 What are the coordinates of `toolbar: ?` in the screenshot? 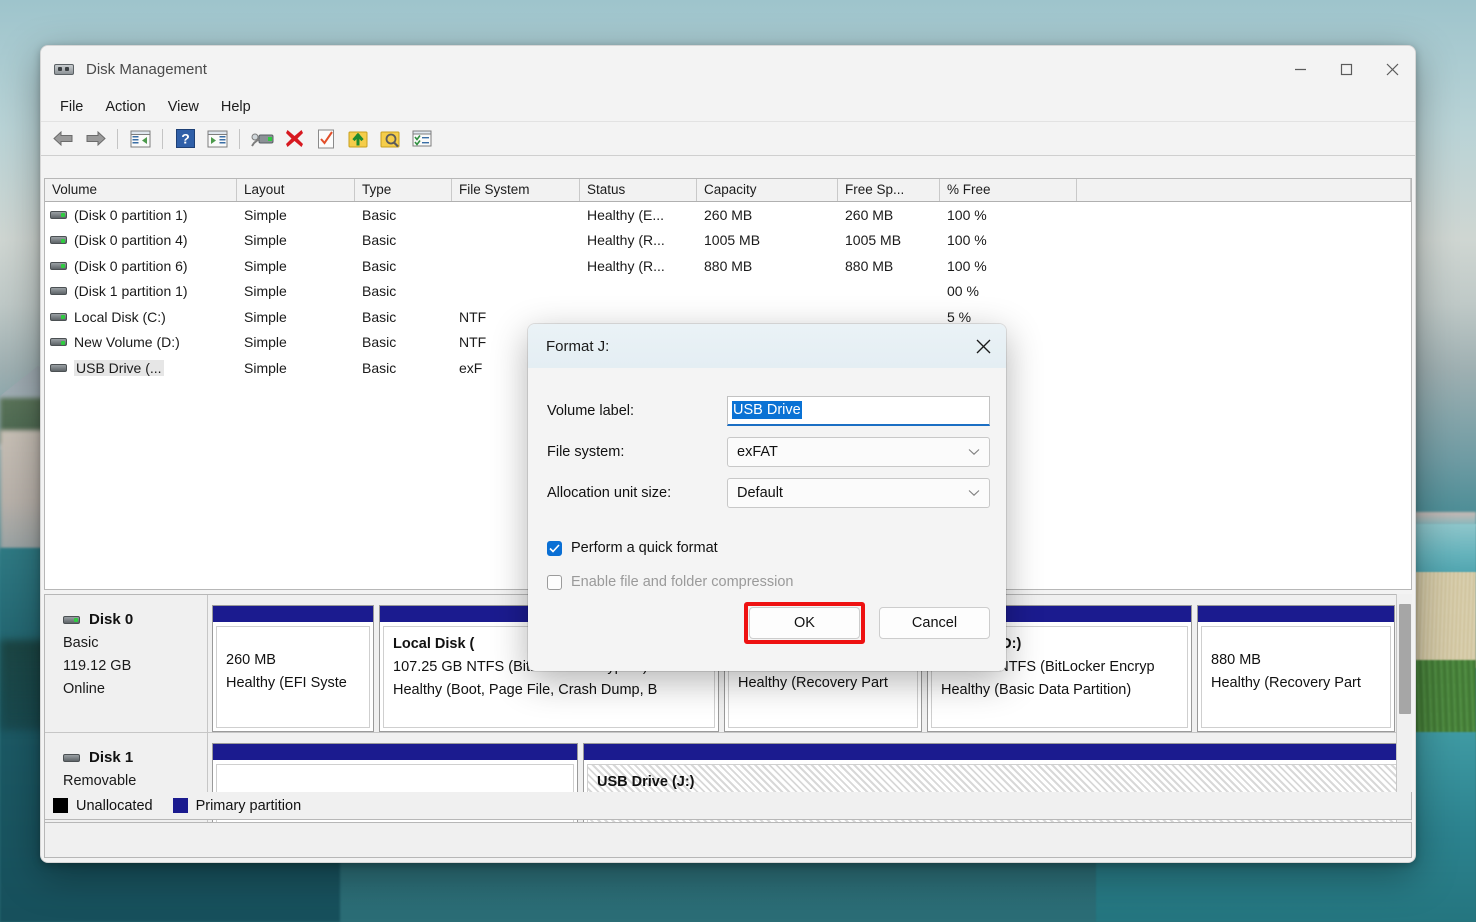 It's located at (728, 139).